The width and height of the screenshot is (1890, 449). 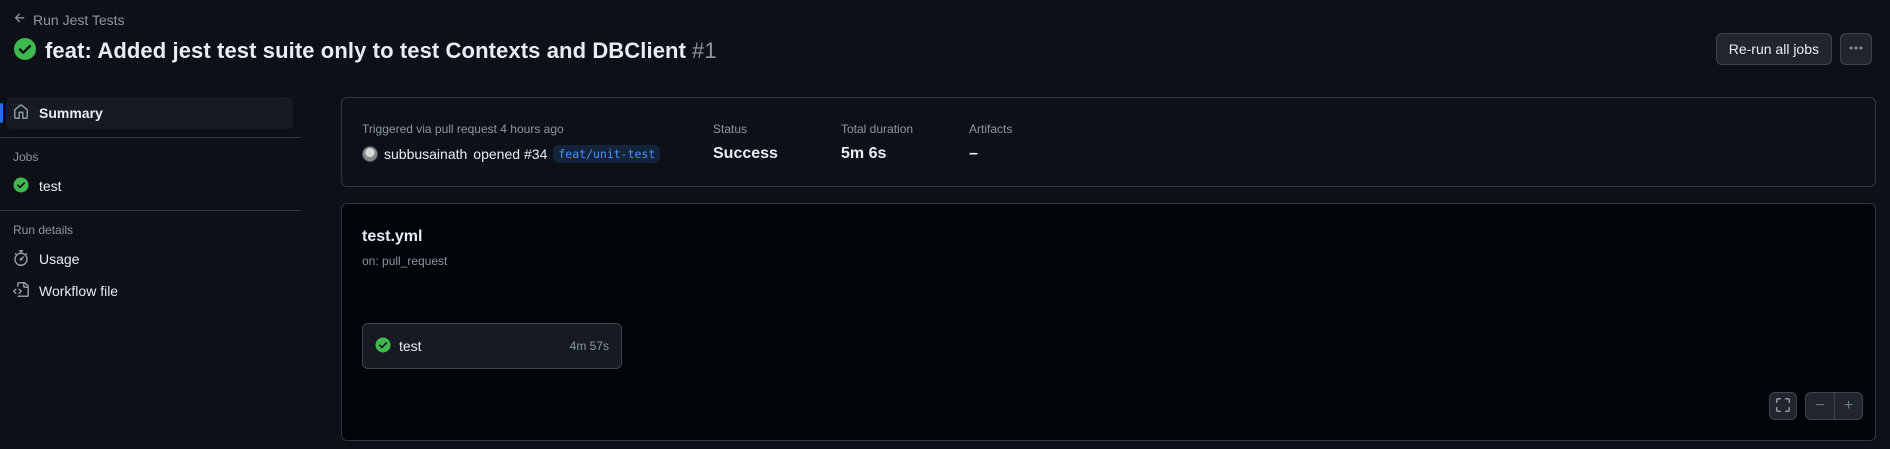 I want to click on graph-zoom-controls: − +, so click(x=1816, y=406).